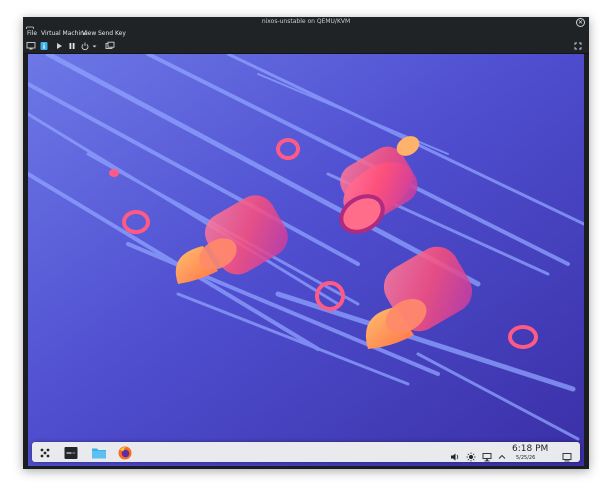 The width and height of the screenshot is (611, 500). What do you see at coordinates (525, 458) in the screenshot?
I see `clock-date: 5/25/26` at bounding box center [525, 458].